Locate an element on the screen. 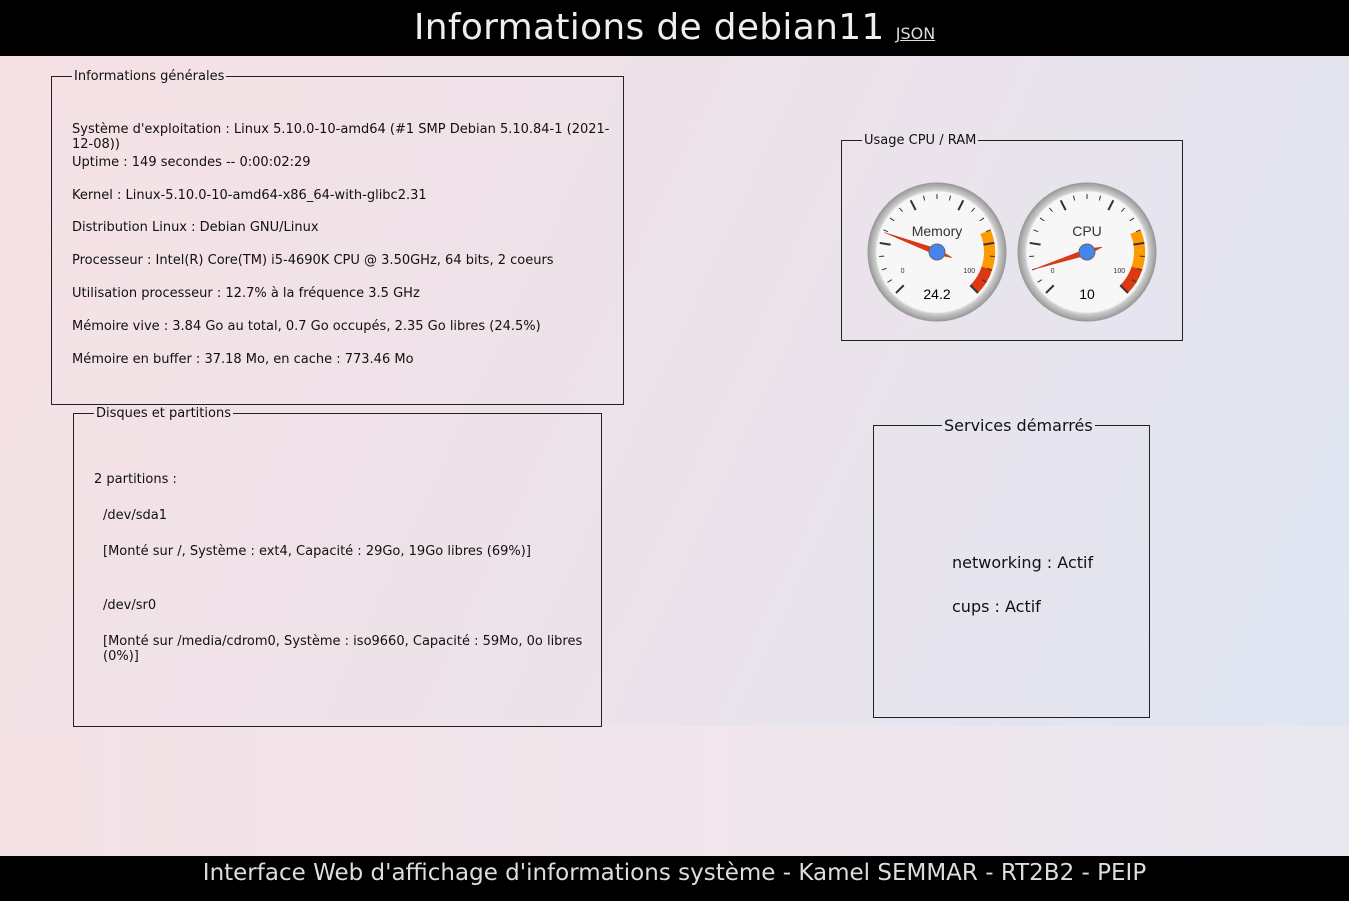  info-distribution: Distribution Linux : Debian GNU/Linux is located at coordinates (195, 228).